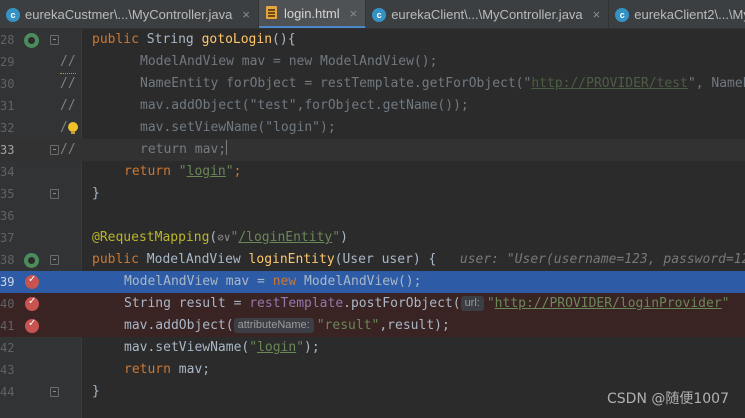  I want to click on line-number: 32, so click(7, 128).